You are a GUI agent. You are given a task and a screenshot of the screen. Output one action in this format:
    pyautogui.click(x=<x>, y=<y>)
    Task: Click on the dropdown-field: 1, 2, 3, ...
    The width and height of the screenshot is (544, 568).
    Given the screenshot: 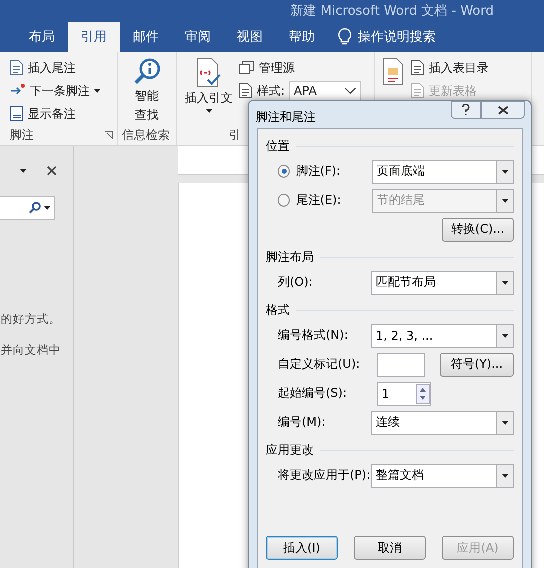 What is the action you would take?
    pyautogui.click(x=442, y=336)
    